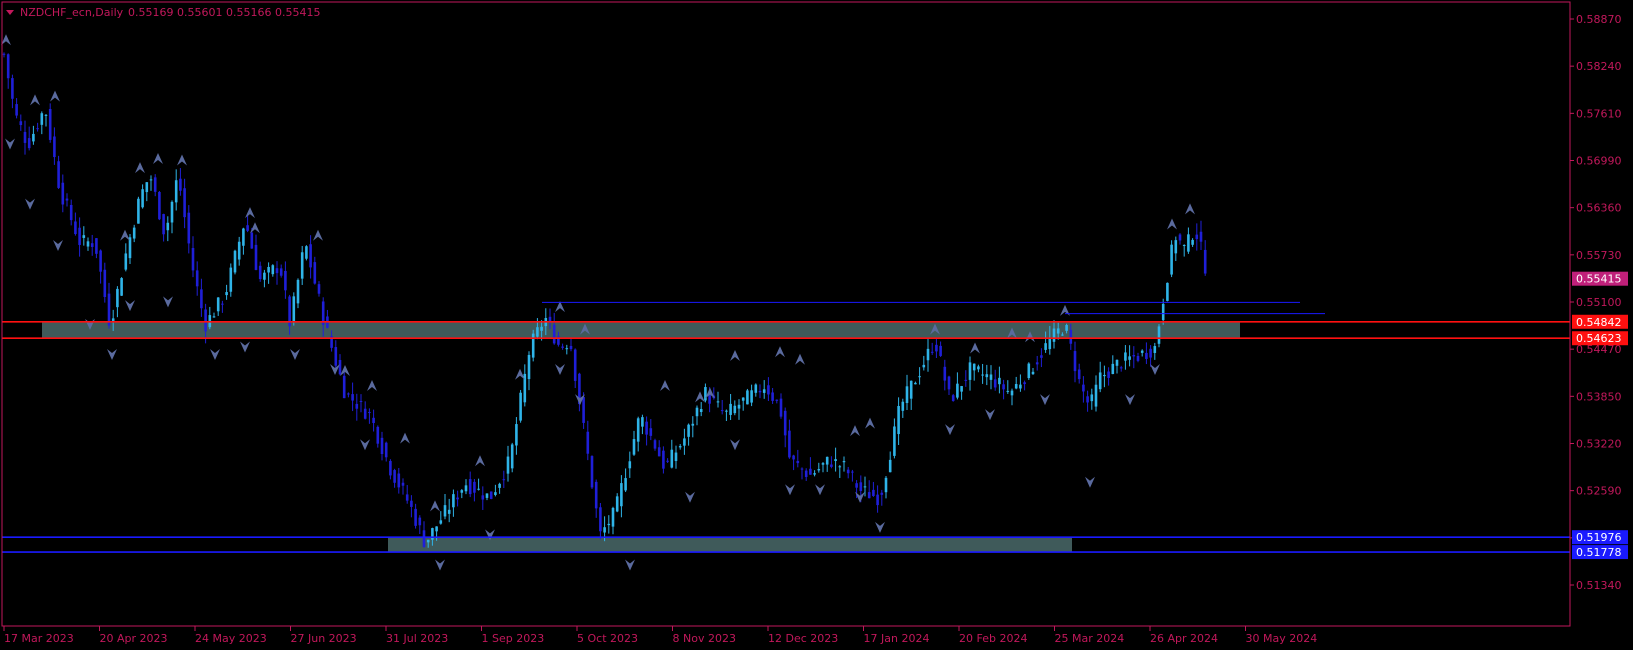 This screenshot has height=650, width=1633. I want to click on date-tick-label: 5 Oct 2023, so click(607, 638).